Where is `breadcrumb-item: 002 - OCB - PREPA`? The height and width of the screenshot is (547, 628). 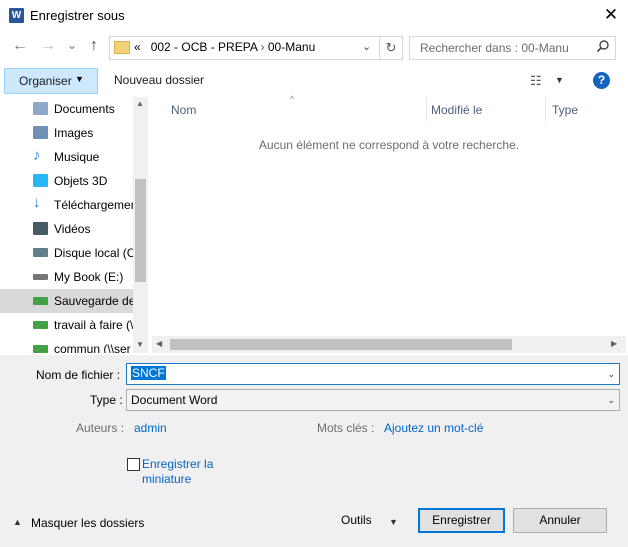 breadcrumb-item: 002 - OCB - PREPA is located at coordinates (204, 47).